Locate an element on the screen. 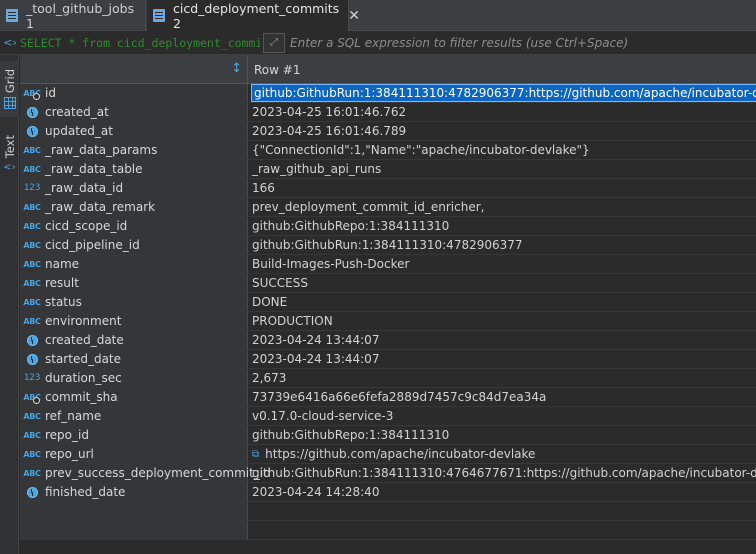  table-row: started_date 2023-04-24 13:44:07 is located at coordinates (388, 359).